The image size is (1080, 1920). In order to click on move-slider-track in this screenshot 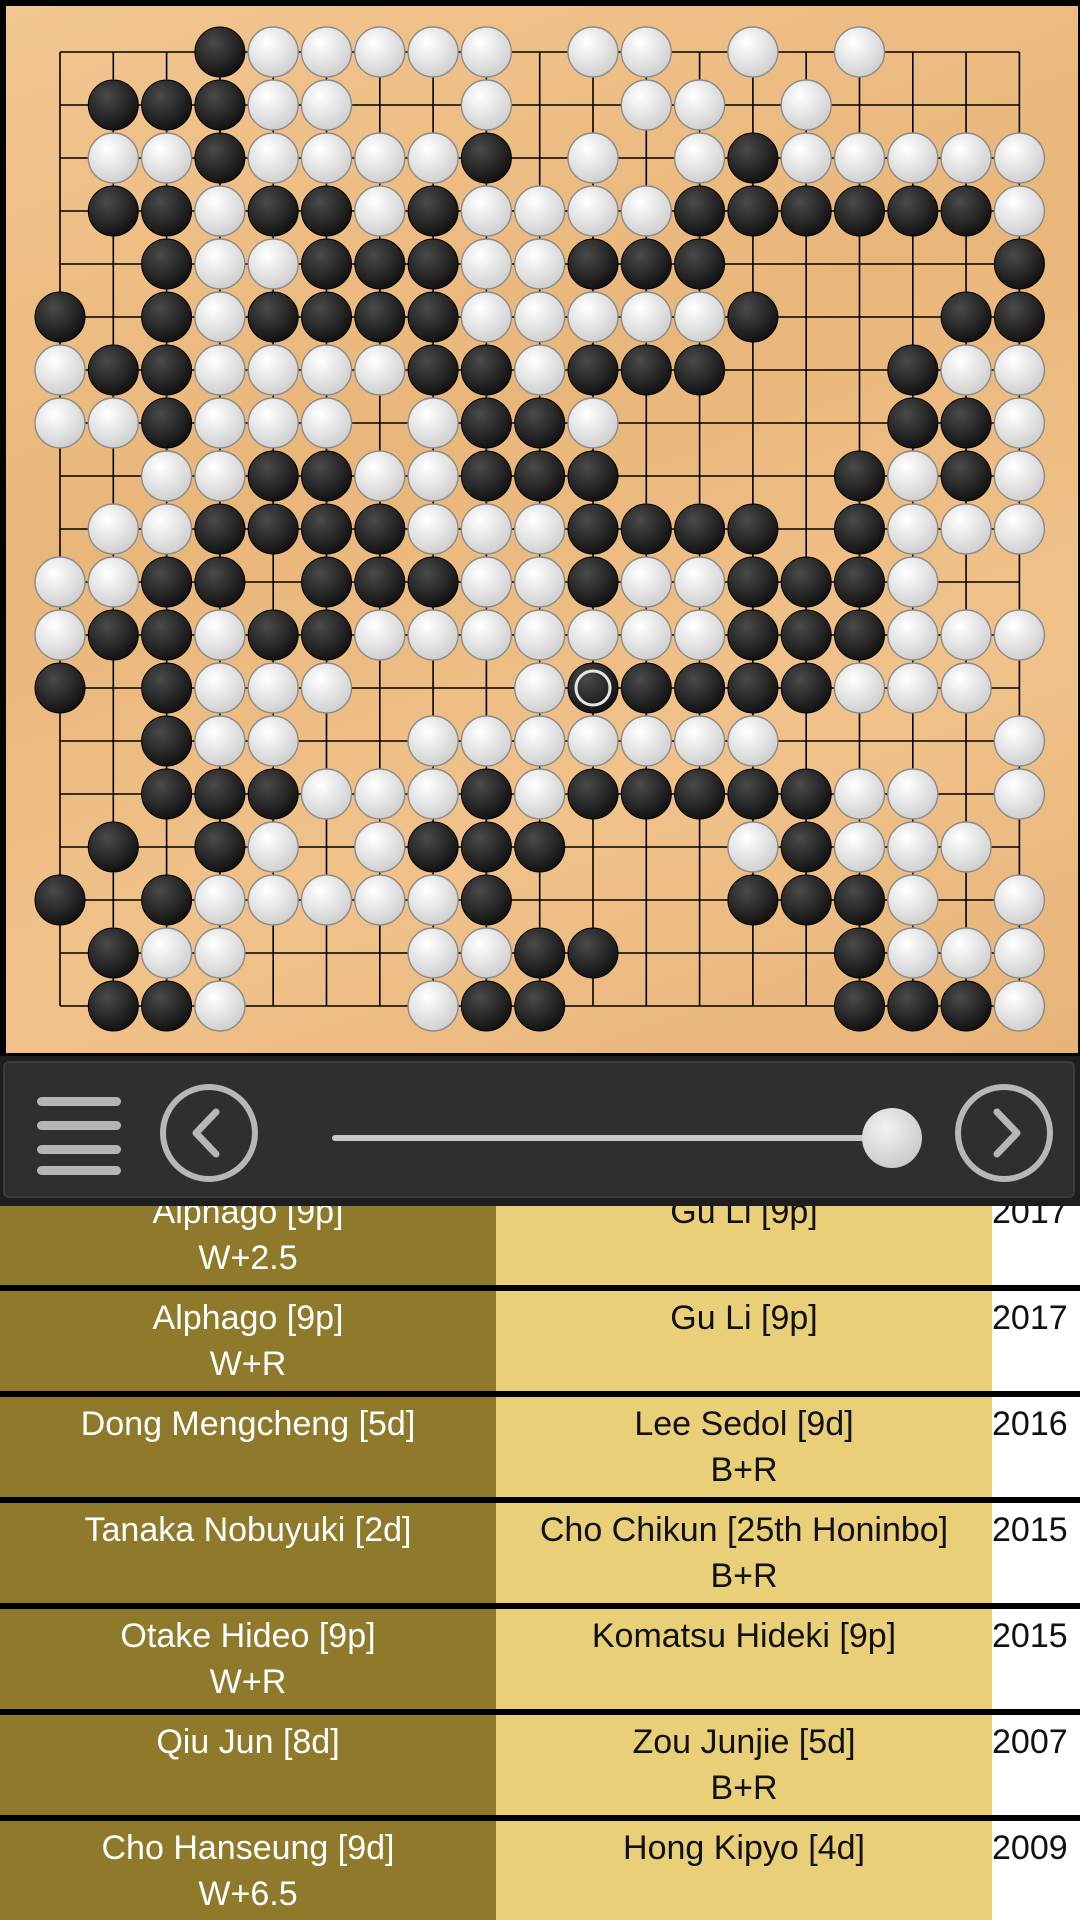, I will do `click(612, 1138)`.